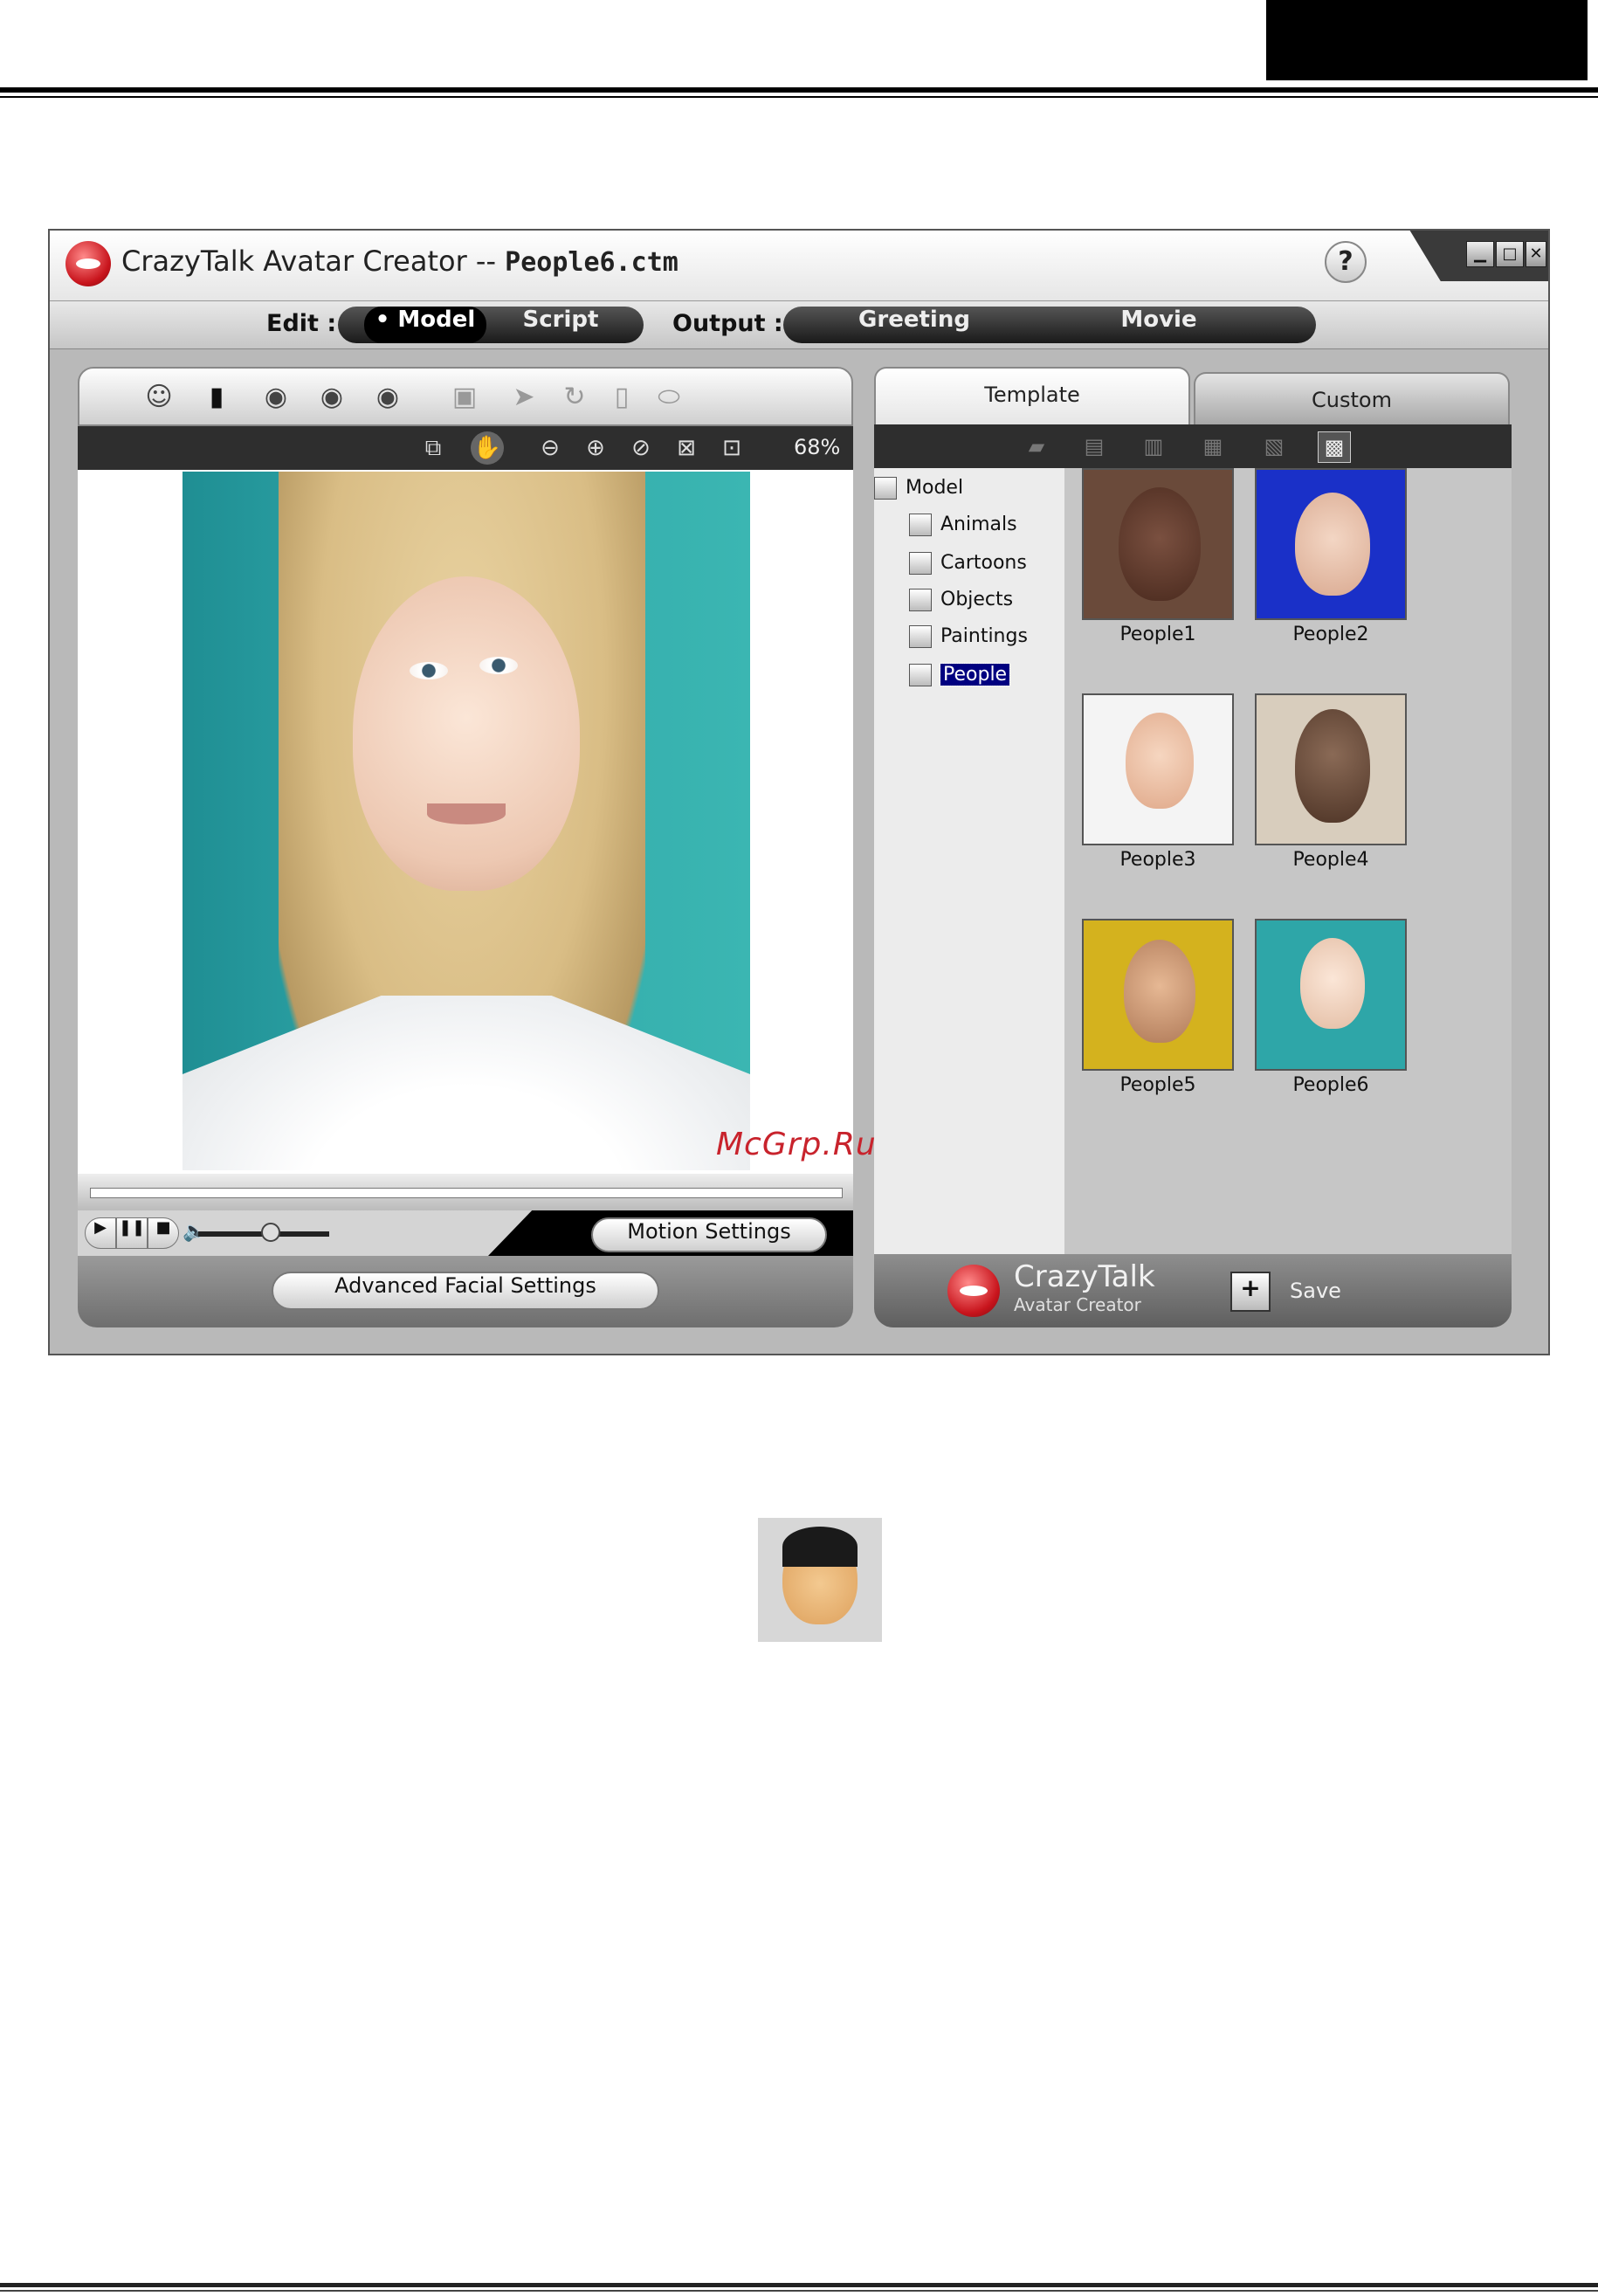  Describe the element at coordinates (1536, 254) in the screenshot. I see `close-button: ✕` at that location.